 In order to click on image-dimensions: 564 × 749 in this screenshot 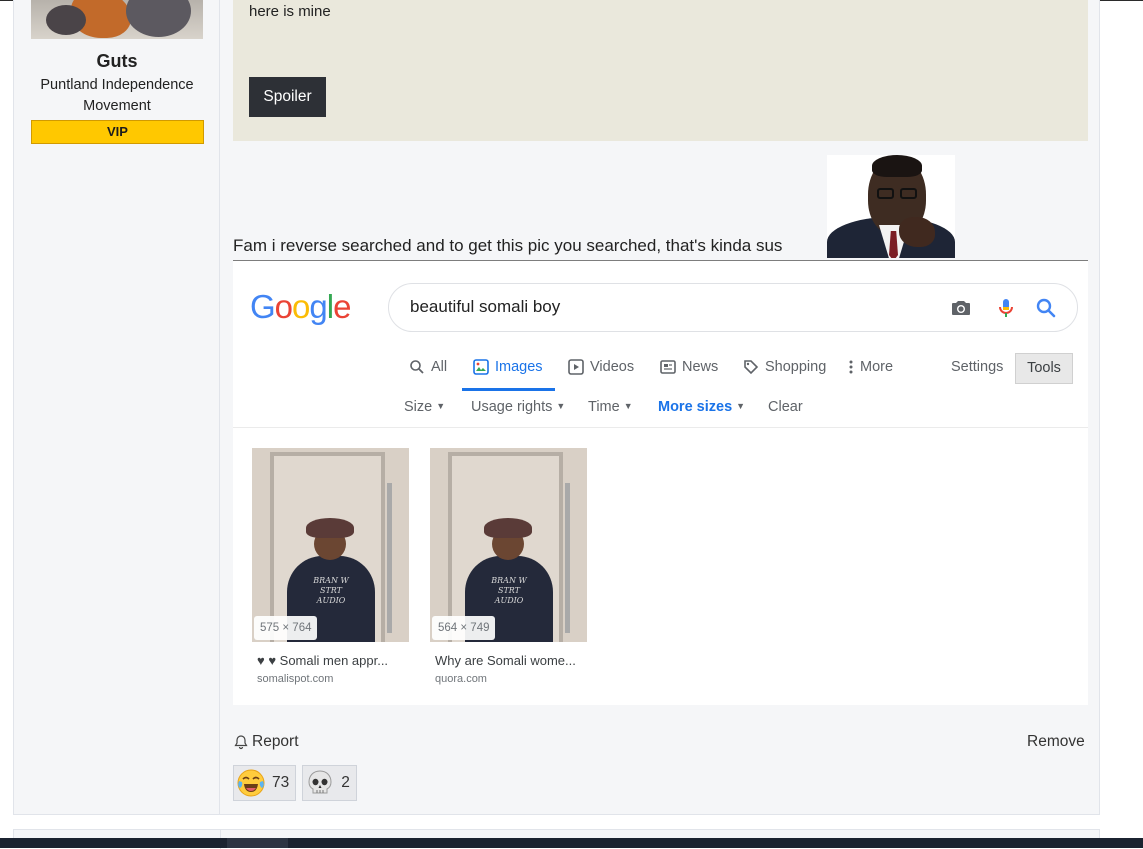, I will do `click(464, 628)`.